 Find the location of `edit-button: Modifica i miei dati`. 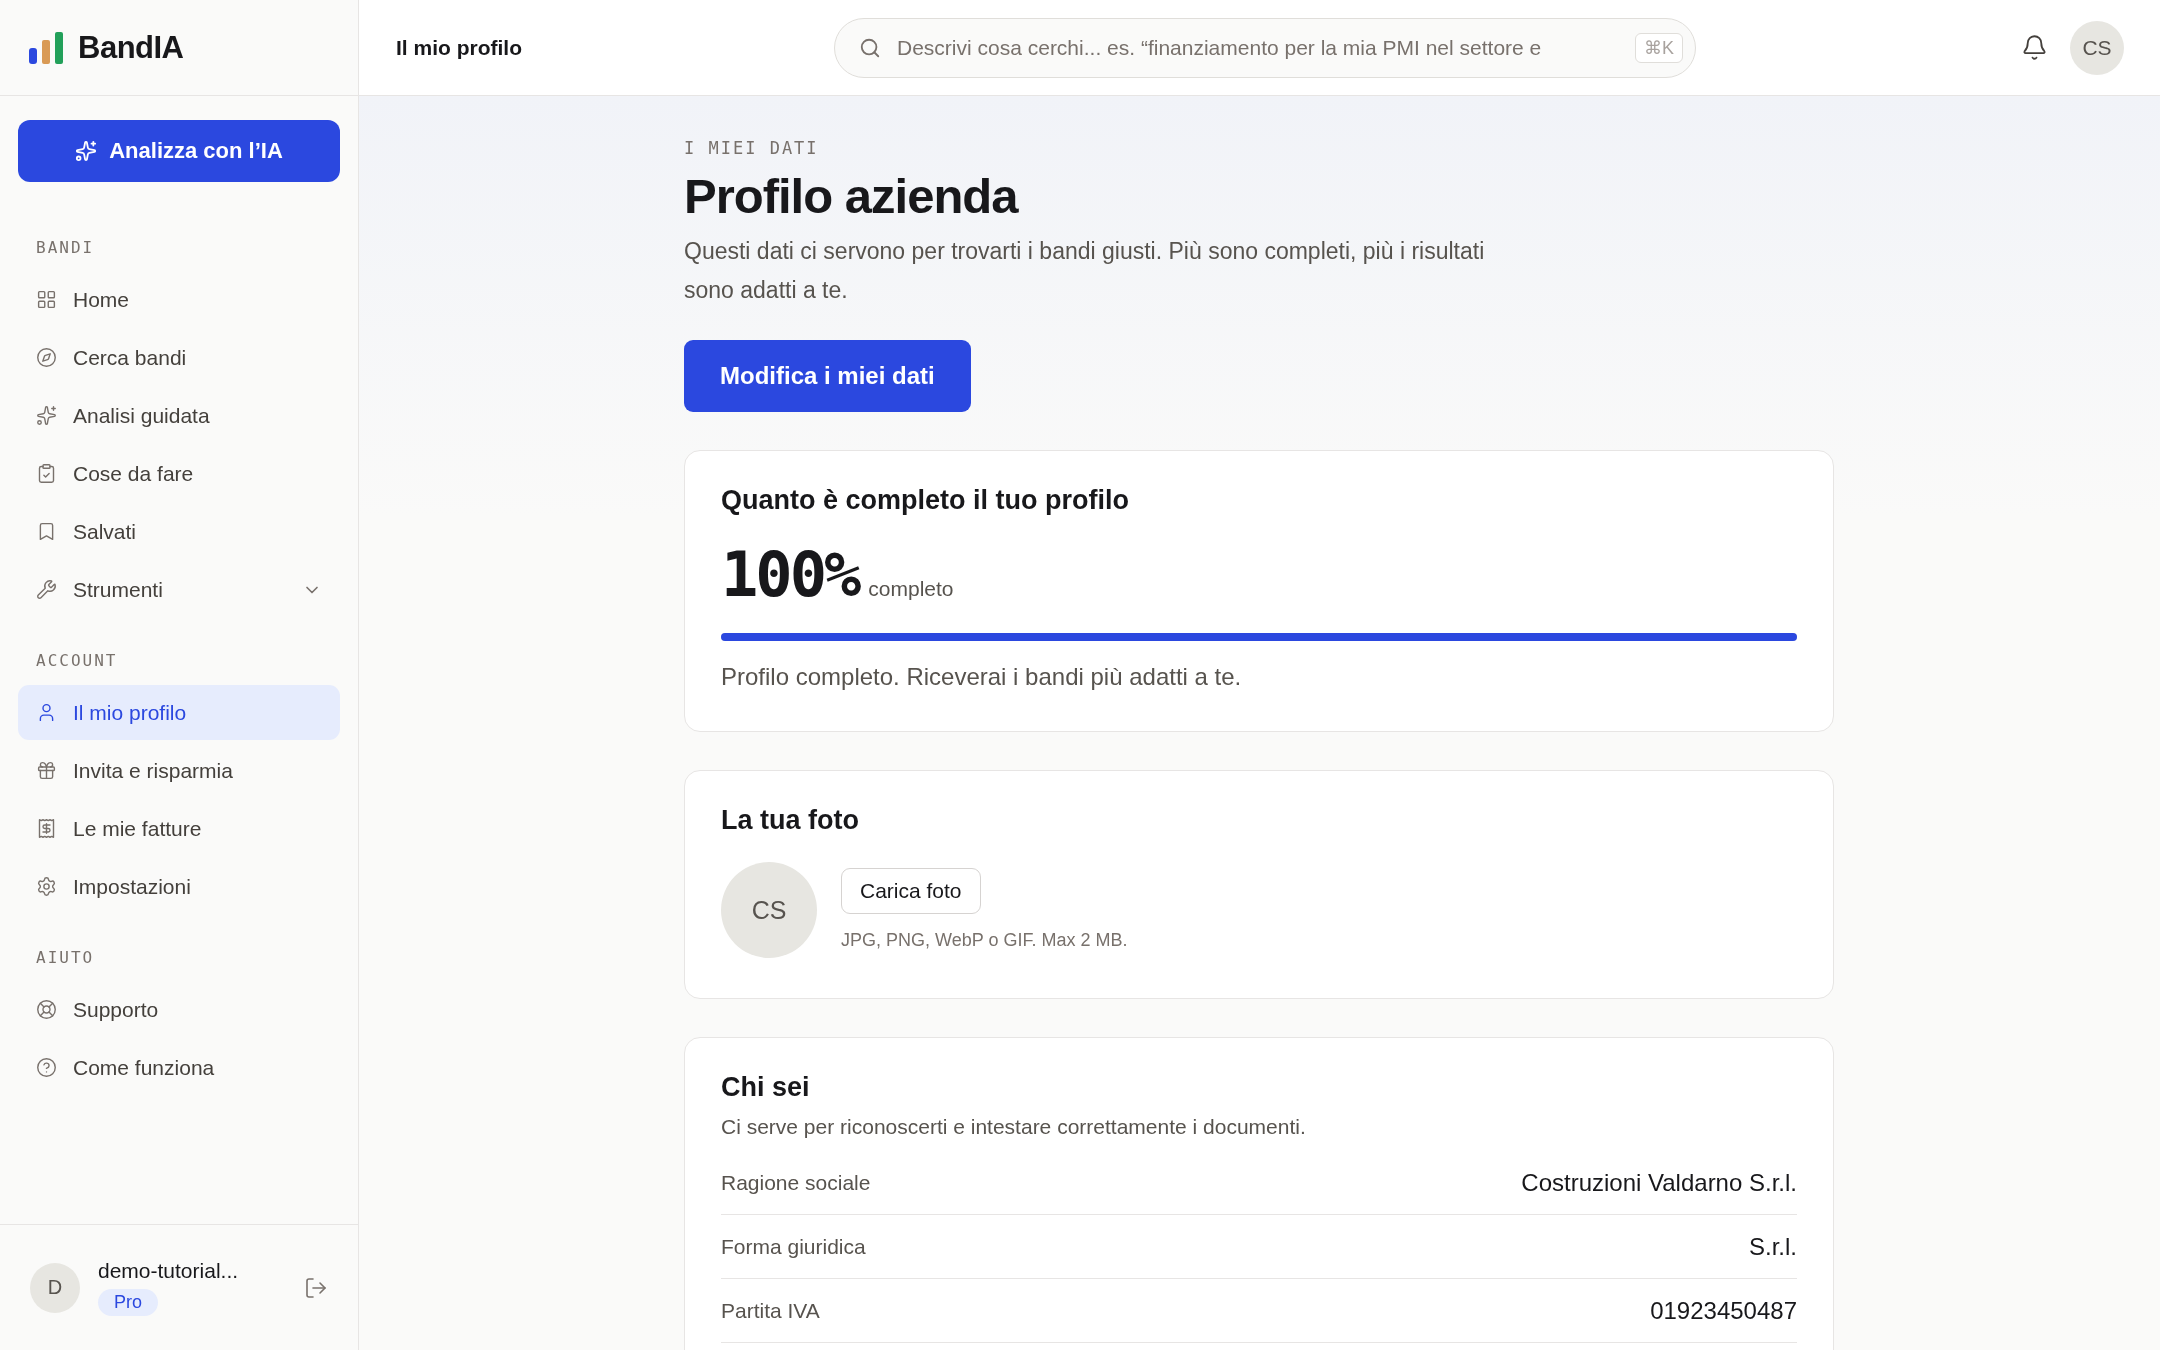

edit-button: Modifica i miei dati is located at coordinates (827, 376).